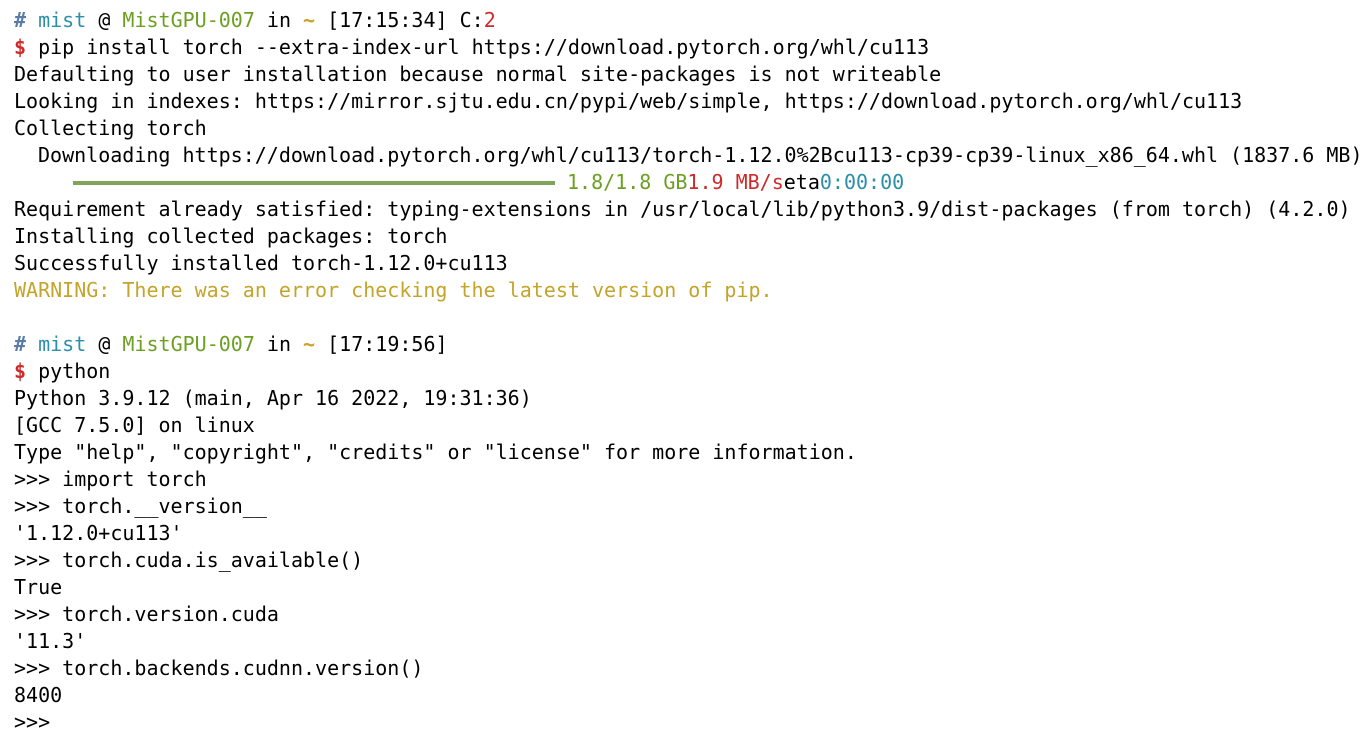 The width and height of the screenshot is (1372, 741). What do you see at coordinates (627, 182) in the screenshot?
I see `progress-size: 1.8/1.8 GB` at bounding box center [627, 182].